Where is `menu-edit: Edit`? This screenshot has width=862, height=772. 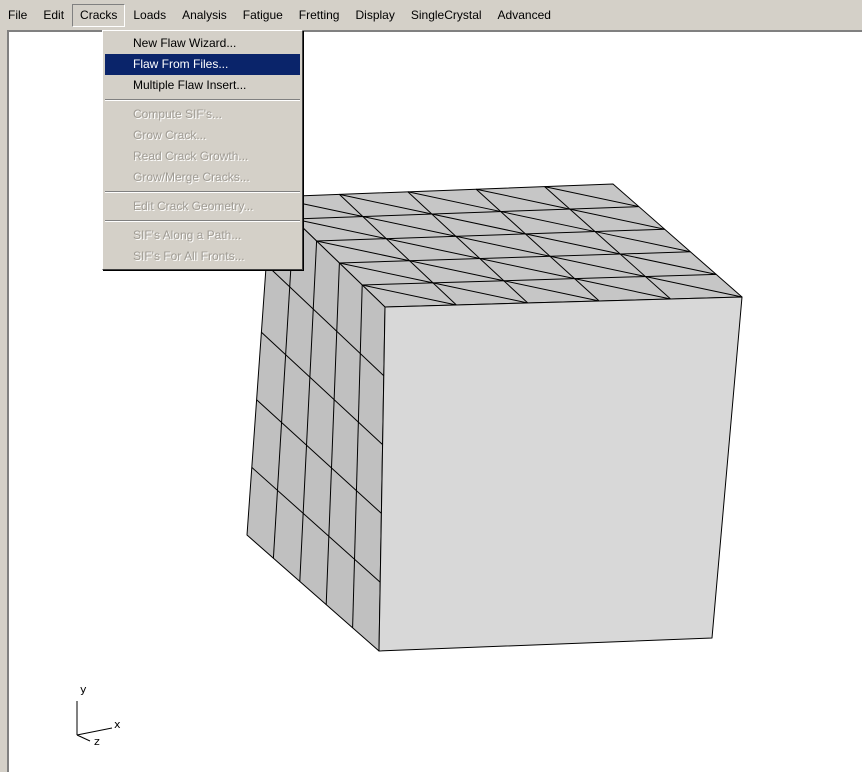 menu-edit: Edit is located at coordinates (53, 15).